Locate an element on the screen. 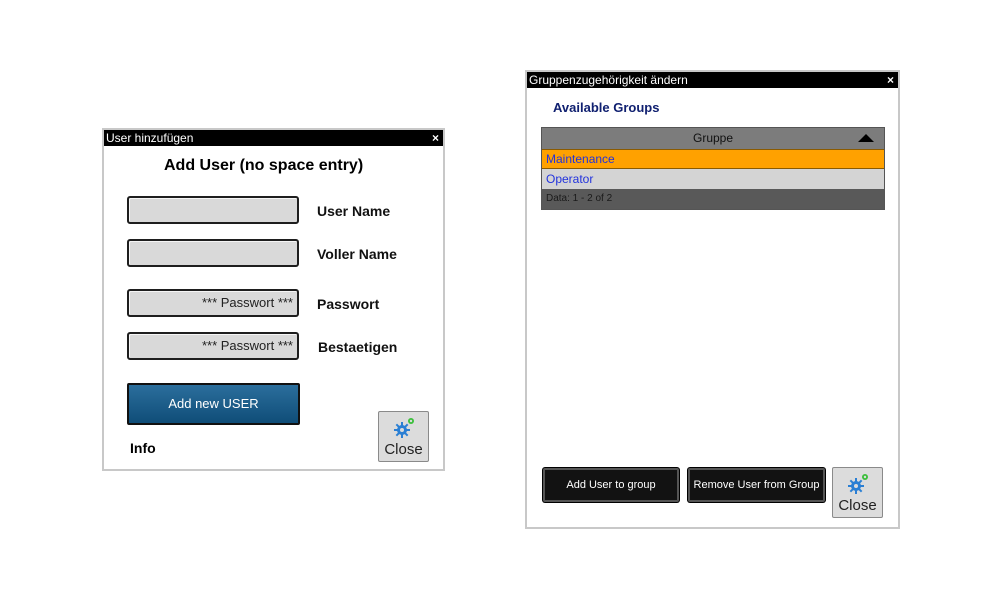 This screenshot has height=598, width=1000. info-label: Info is located at coordinates (143, 448).